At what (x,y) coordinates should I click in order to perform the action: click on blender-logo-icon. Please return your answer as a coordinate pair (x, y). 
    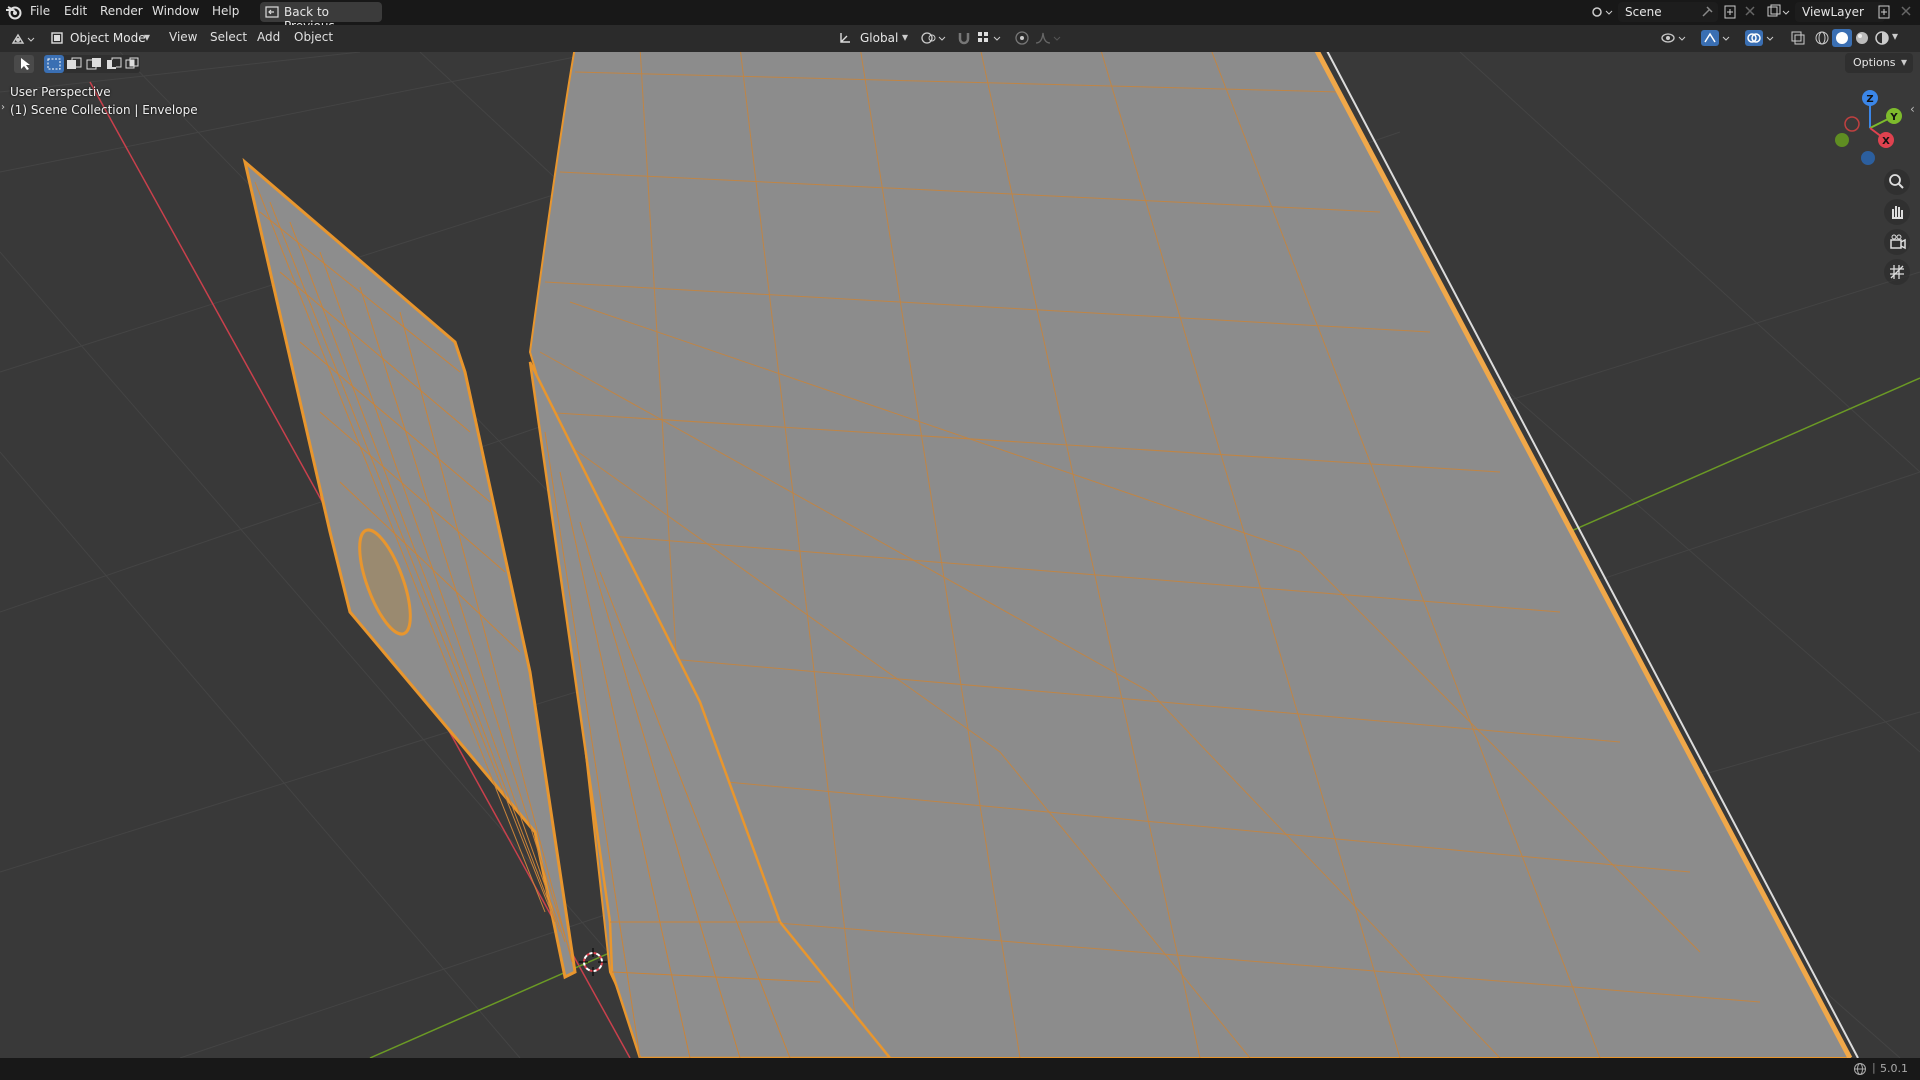
    Looking at the image, I should click on (14, 12).